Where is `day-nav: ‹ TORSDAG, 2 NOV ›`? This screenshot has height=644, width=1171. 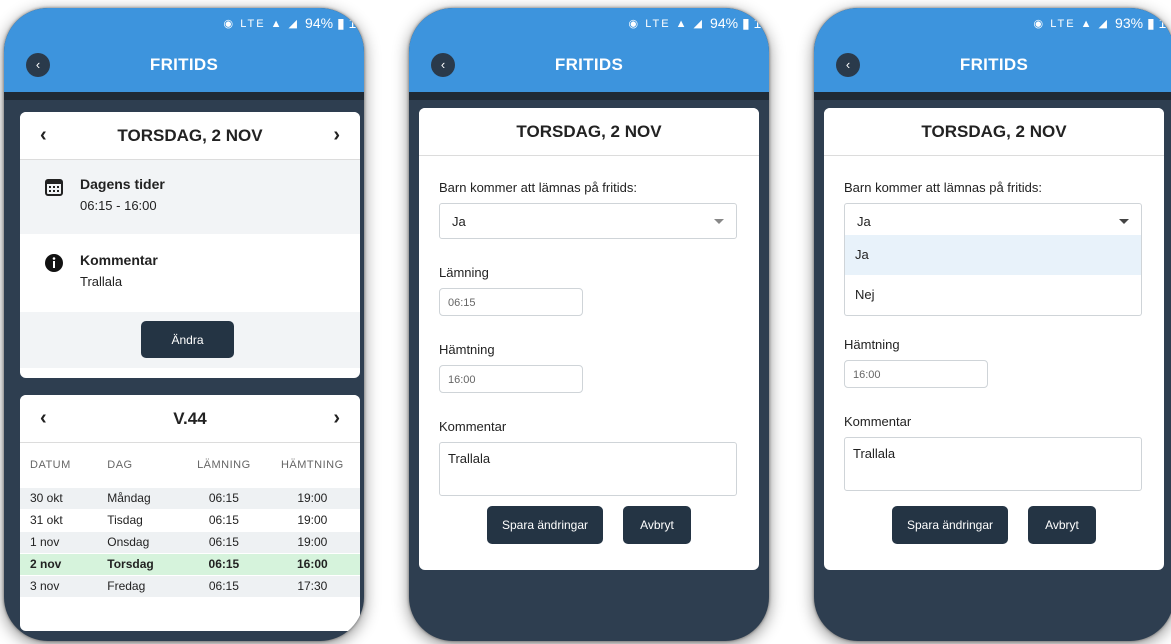
day-nav: ‹ TORSDAG, 2 NOV › is located at coordinates (190, 136).